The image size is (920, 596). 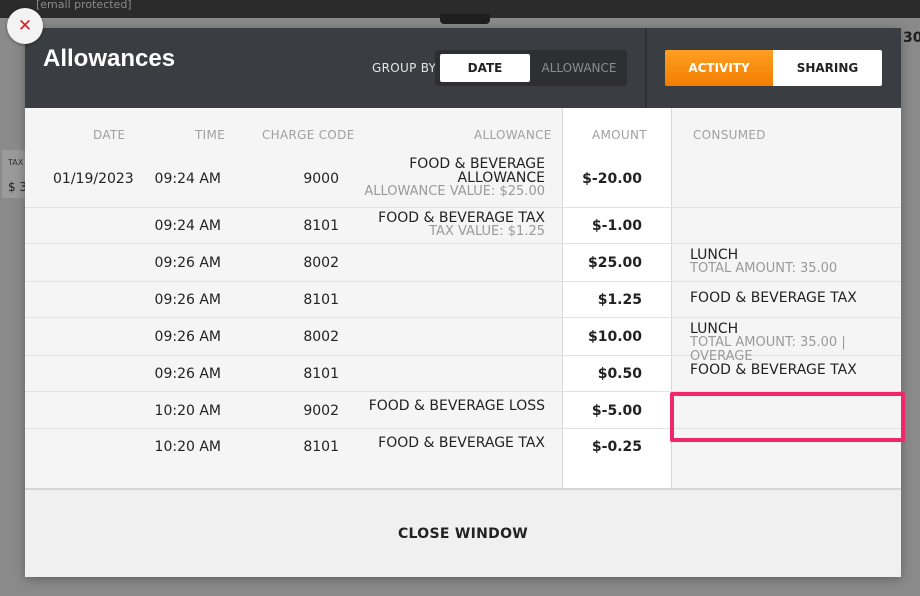 I want to click on row-allowance: FOOD & BEVERAGE TAX, so click(x=461, y=443).